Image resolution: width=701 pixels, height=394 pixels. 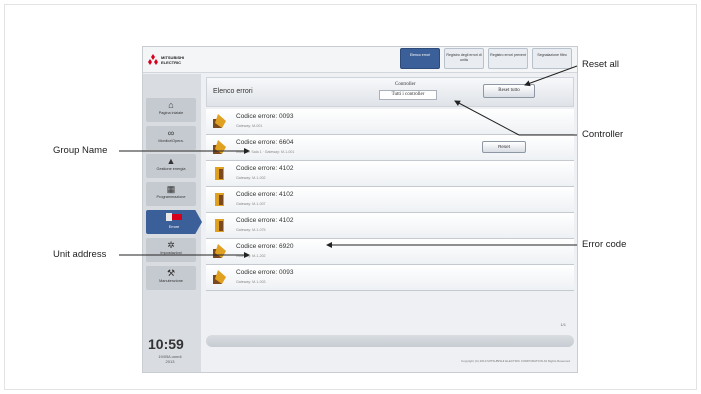 I want to click on annotation-error-code: Error code, so click(x=604, y=244).